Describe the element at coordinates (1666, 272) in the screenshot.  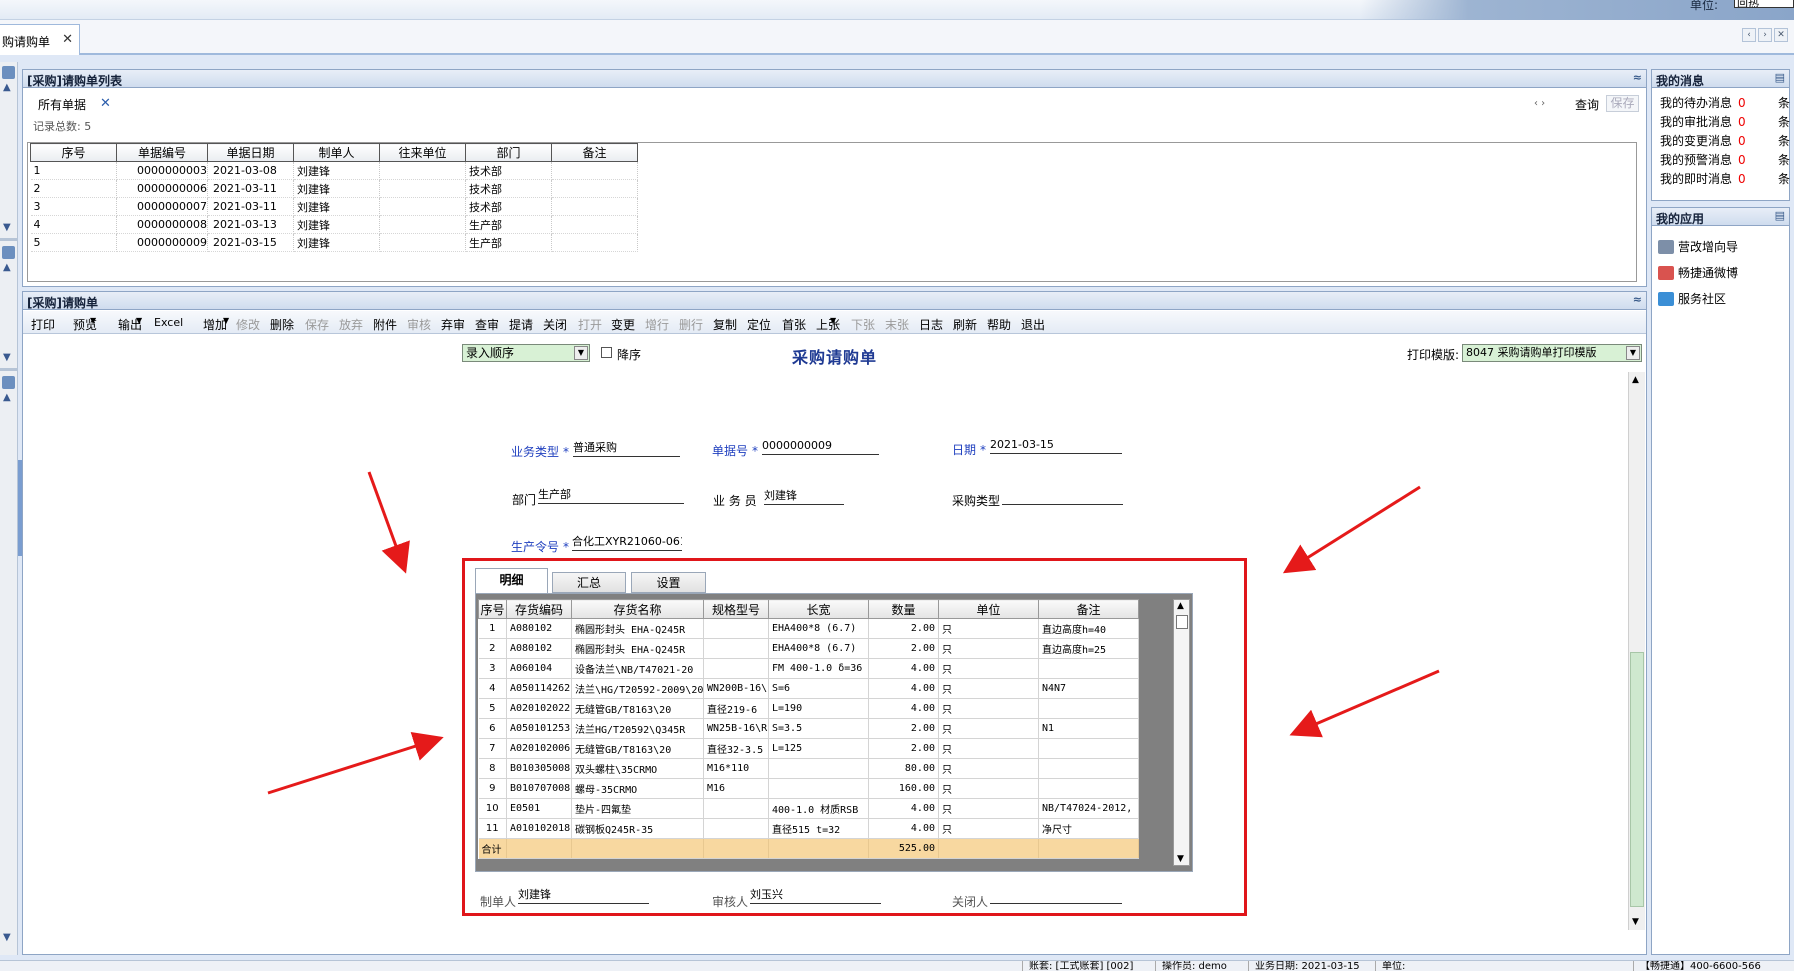
I see `weibo-icon` at that location.